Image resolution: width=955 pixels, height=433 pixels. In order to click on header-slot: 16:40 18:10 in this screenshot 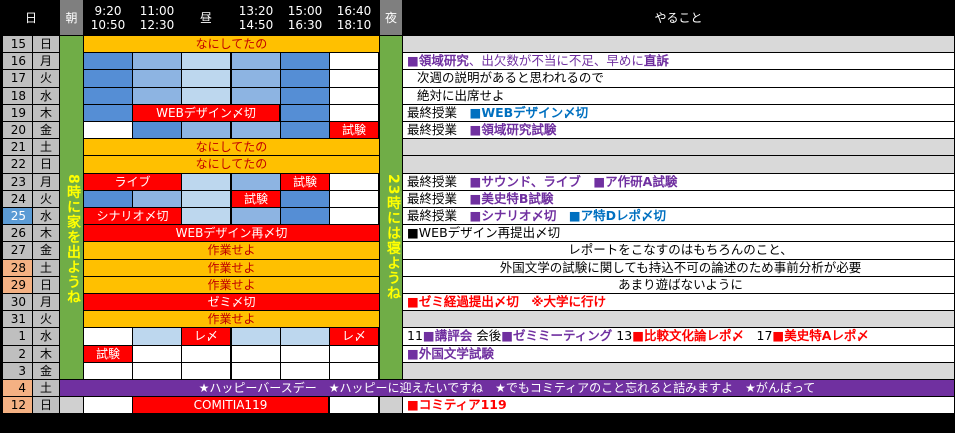, I will do `click(354, 18)`.